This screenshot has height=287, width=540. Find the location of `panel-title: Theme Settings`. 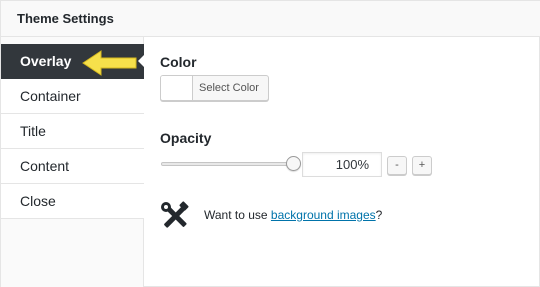

panel-title: Theme Settings is located at coordinates (65, 18).